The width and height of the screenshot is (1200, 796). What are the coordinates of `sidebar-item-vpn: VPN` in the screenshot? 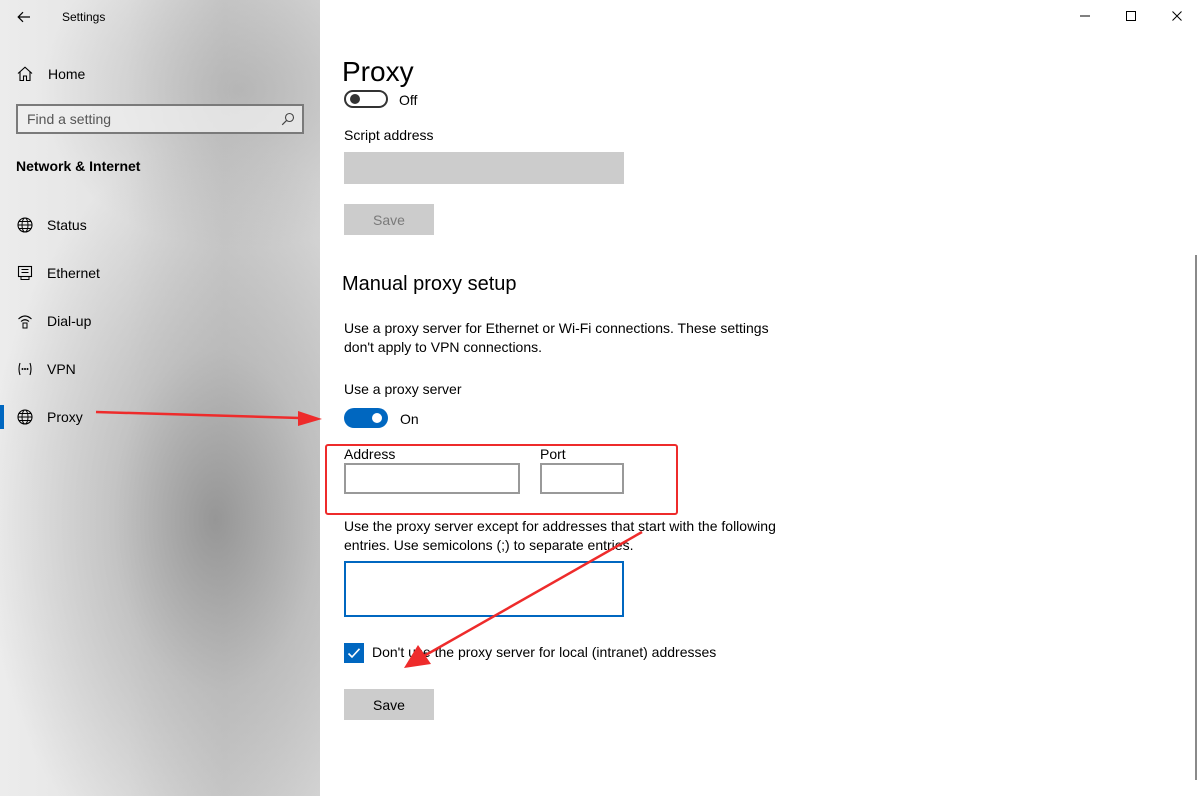 It's located at (160, 369).